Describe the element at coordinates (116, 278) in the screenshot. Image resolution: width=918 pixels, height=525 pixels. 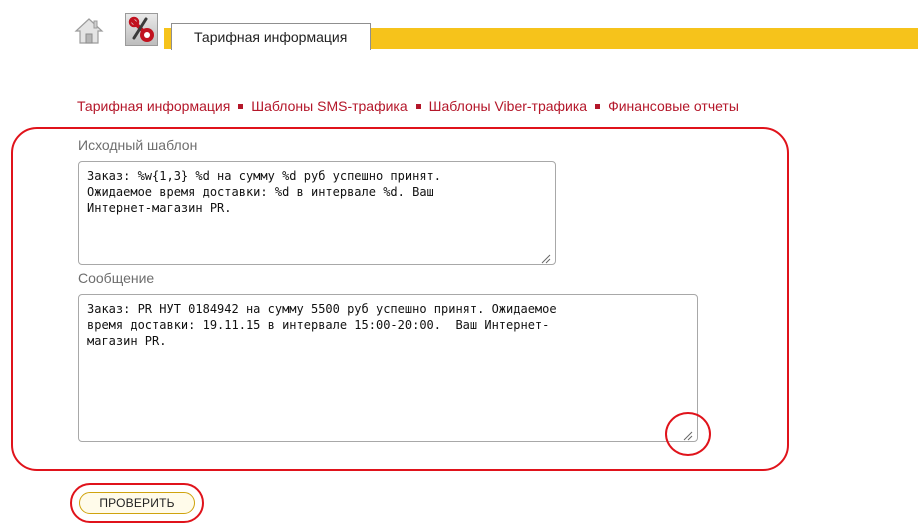
I see `message-label: Сообщение` at that location.